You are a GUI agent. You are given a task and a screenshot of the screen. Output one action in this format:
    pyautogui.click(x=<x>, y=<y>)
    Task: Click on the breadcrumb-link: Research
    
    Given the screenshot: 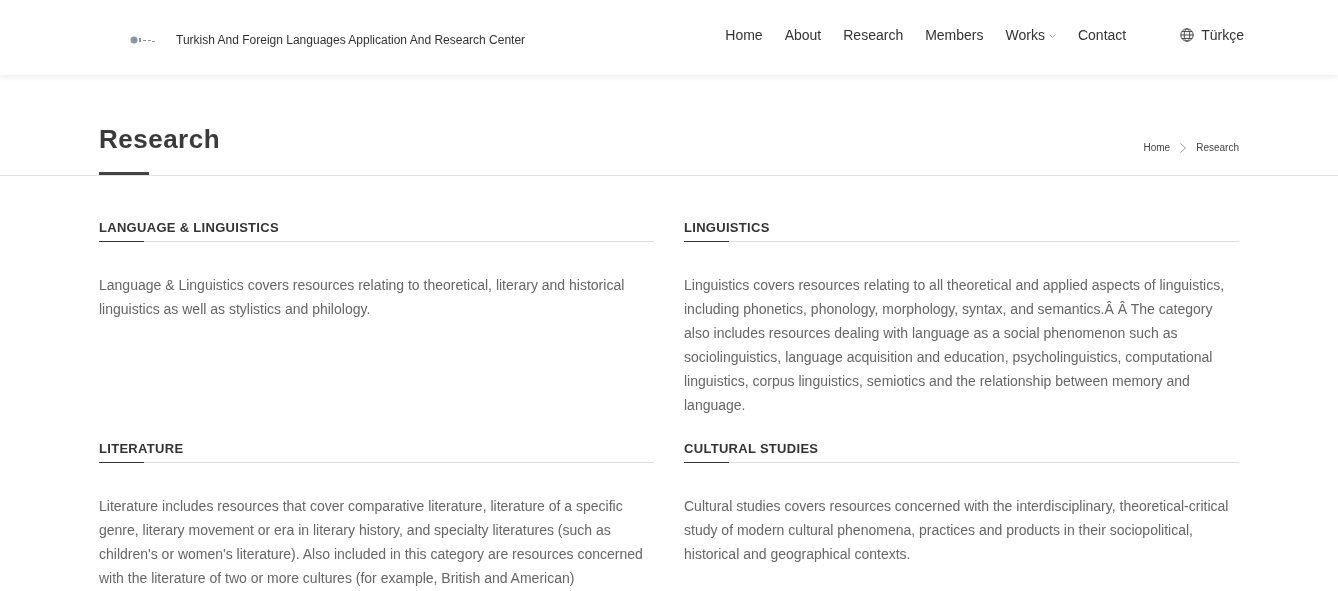 What is the action you would take?
    pyautogui.click(x=1217, y=147)
    